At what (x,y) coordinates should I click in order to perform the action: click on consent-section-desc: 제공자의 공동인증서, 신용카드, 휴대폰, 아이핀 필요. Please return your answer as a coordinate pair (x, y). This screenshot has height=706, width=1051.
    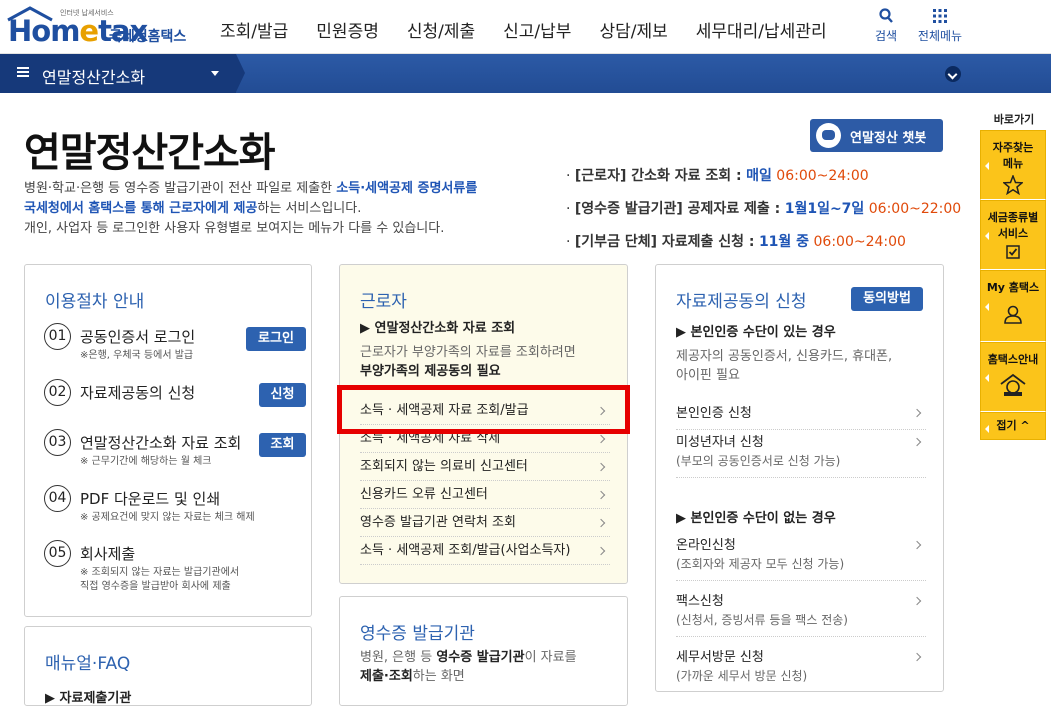
    Looking at the image, I should click on (784, 366).